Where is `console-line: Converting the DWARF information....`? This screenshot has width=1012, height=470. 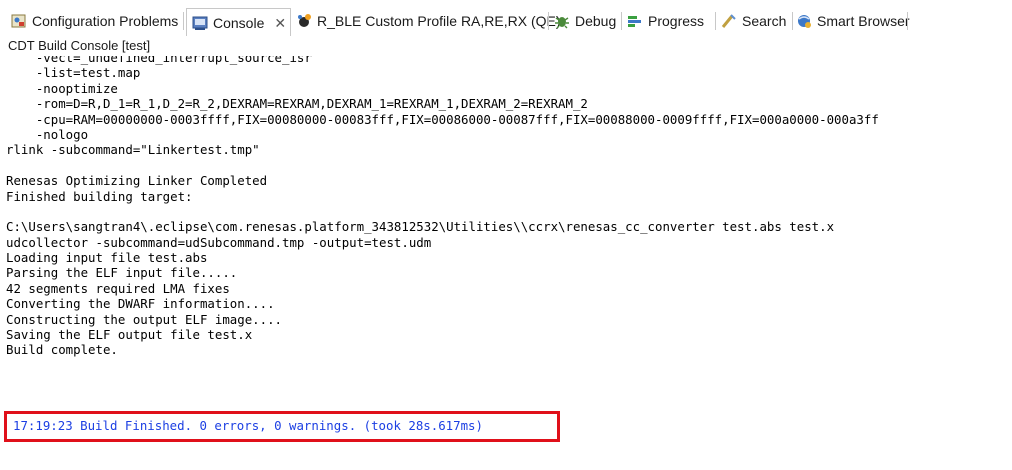 console-line: Converting the DWARF information.... is located at coordinates (140, 304).